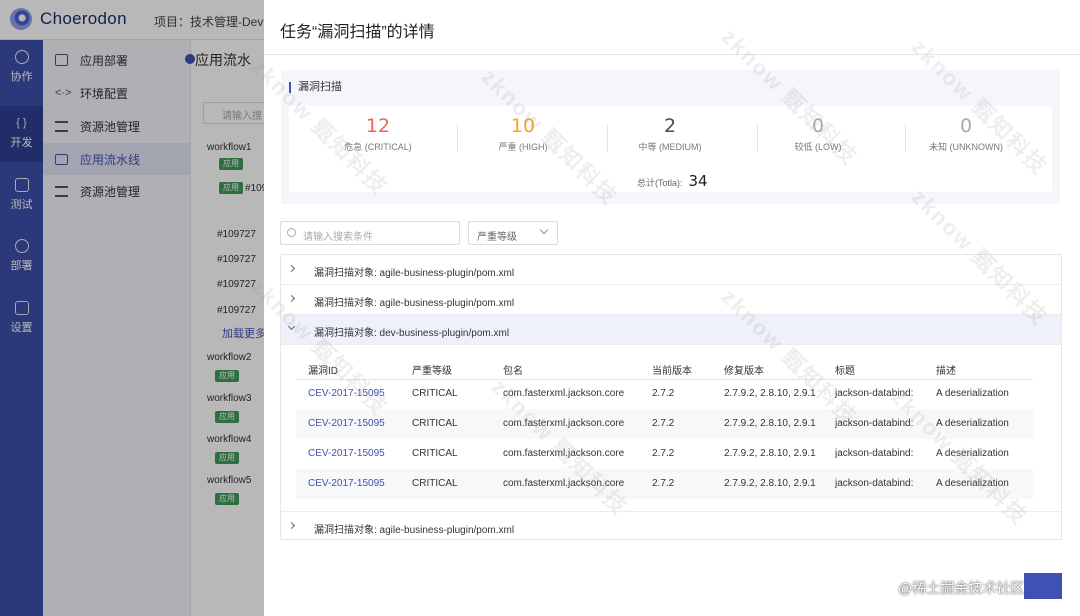  What do you see at coordinates (315, 87) in the screenshot?
I see `card-title: 漏洞扫描` at bounding box center [315, 87].